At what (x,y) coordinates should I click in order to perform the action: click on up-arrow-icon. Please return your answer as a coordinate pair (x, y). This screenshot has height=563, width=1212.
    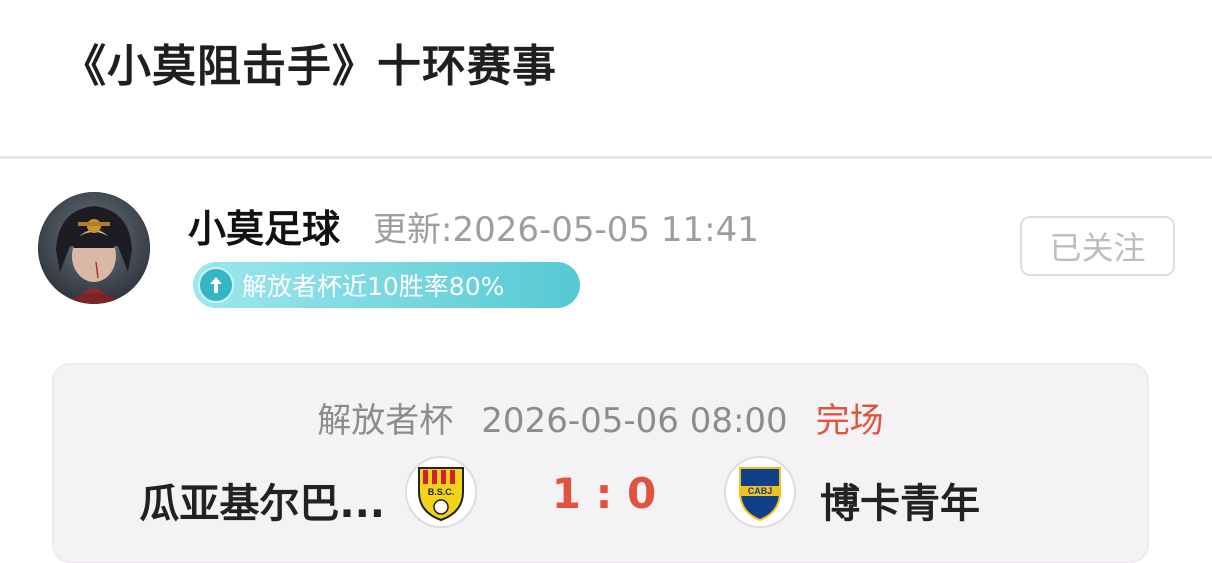
    Looking at the image, I should click on (216, 285).